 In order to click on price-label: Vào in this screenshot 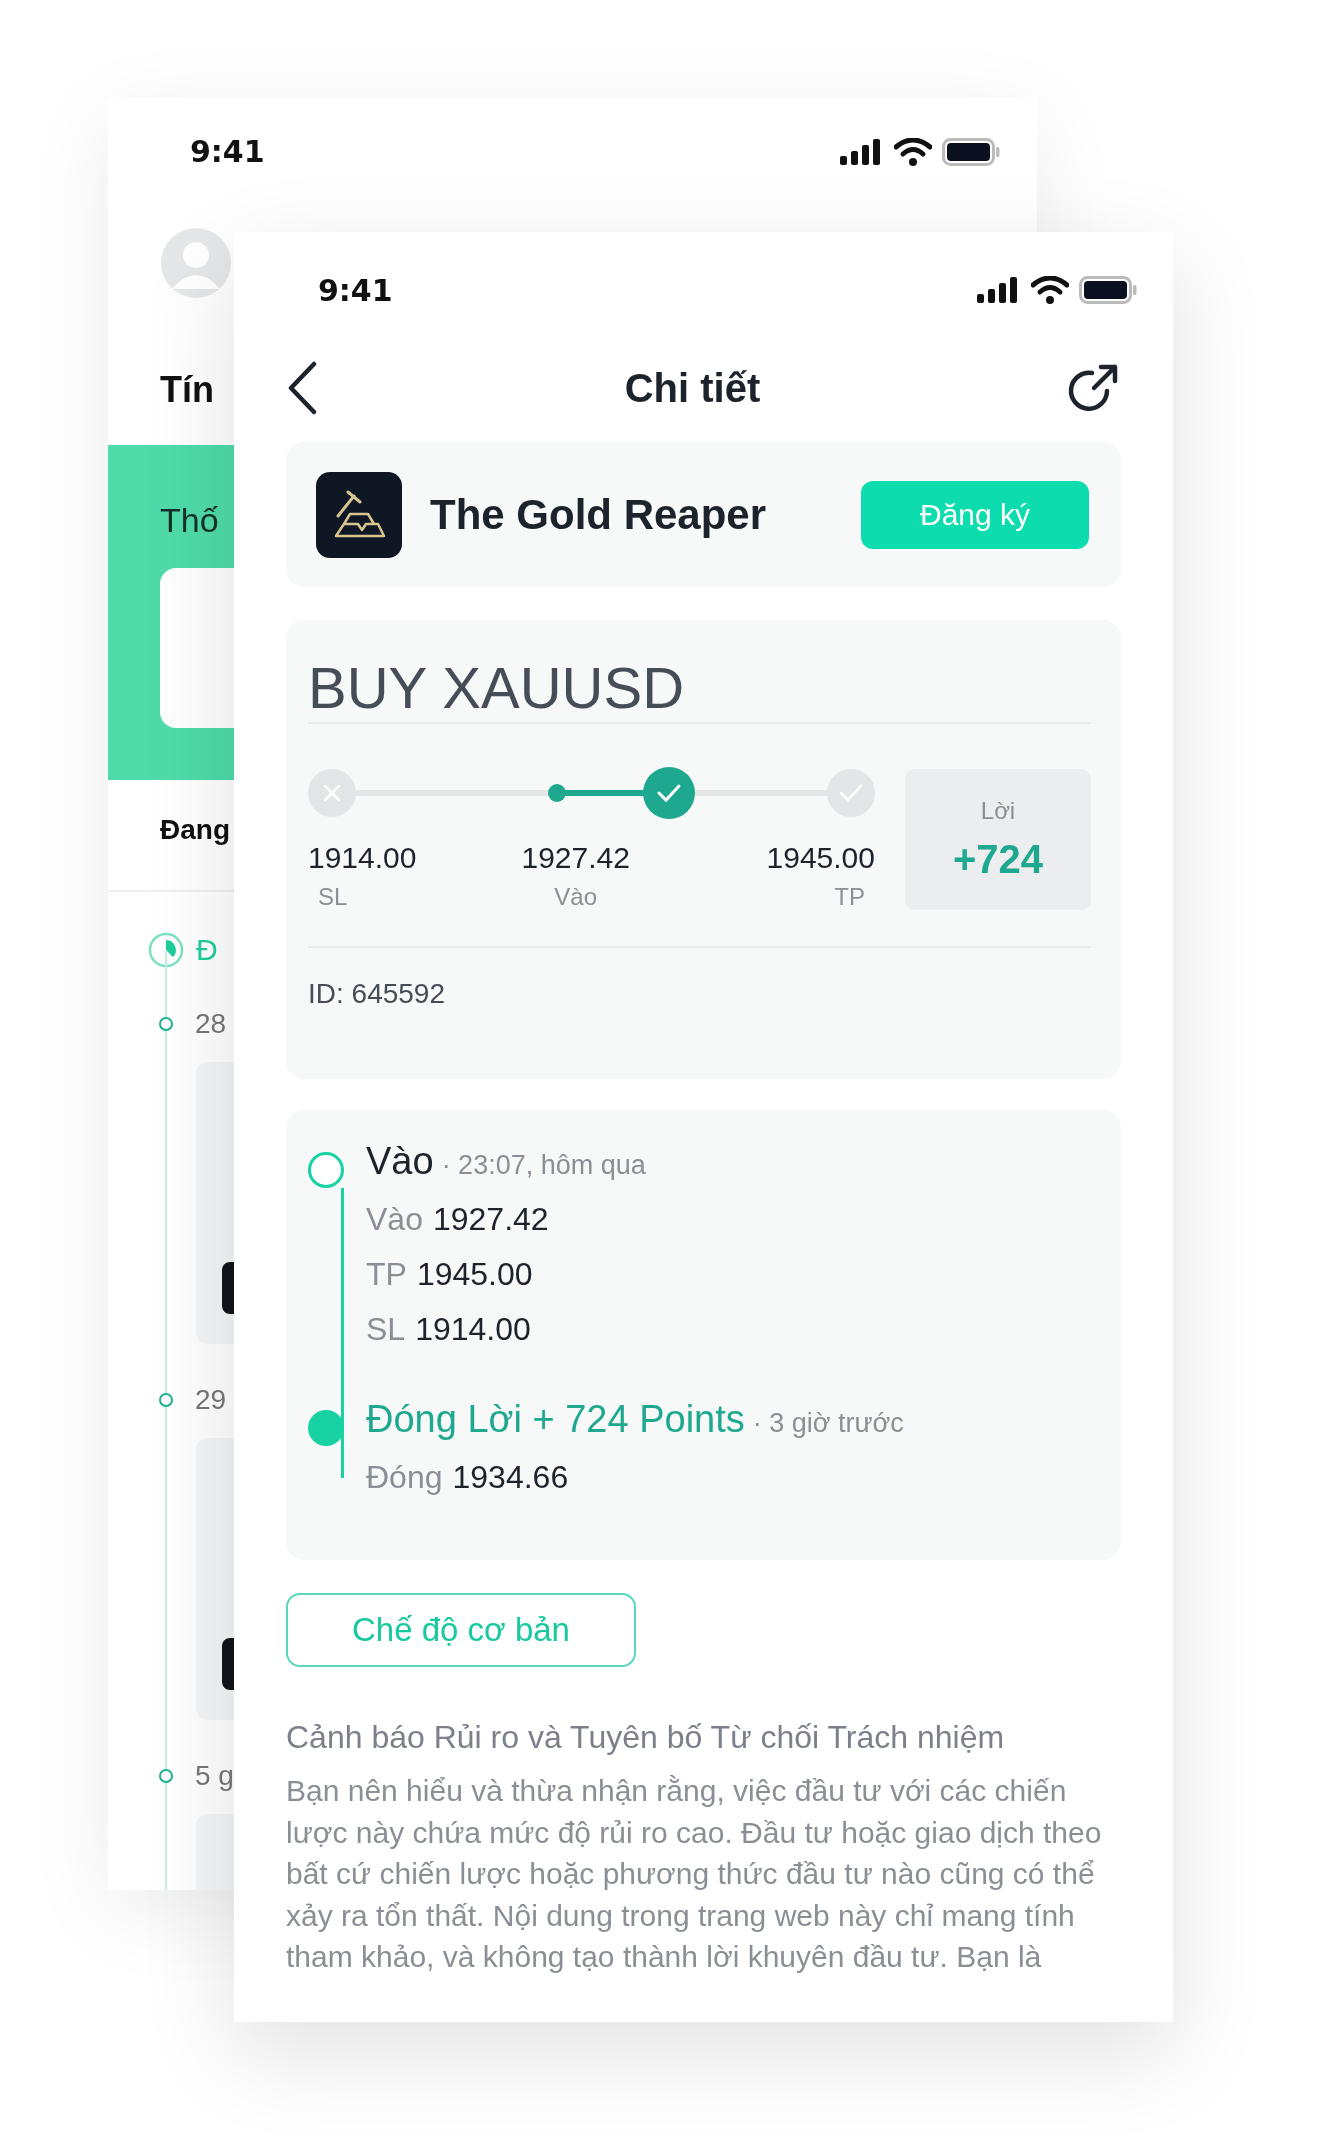, I will do `click(576, 897)`.